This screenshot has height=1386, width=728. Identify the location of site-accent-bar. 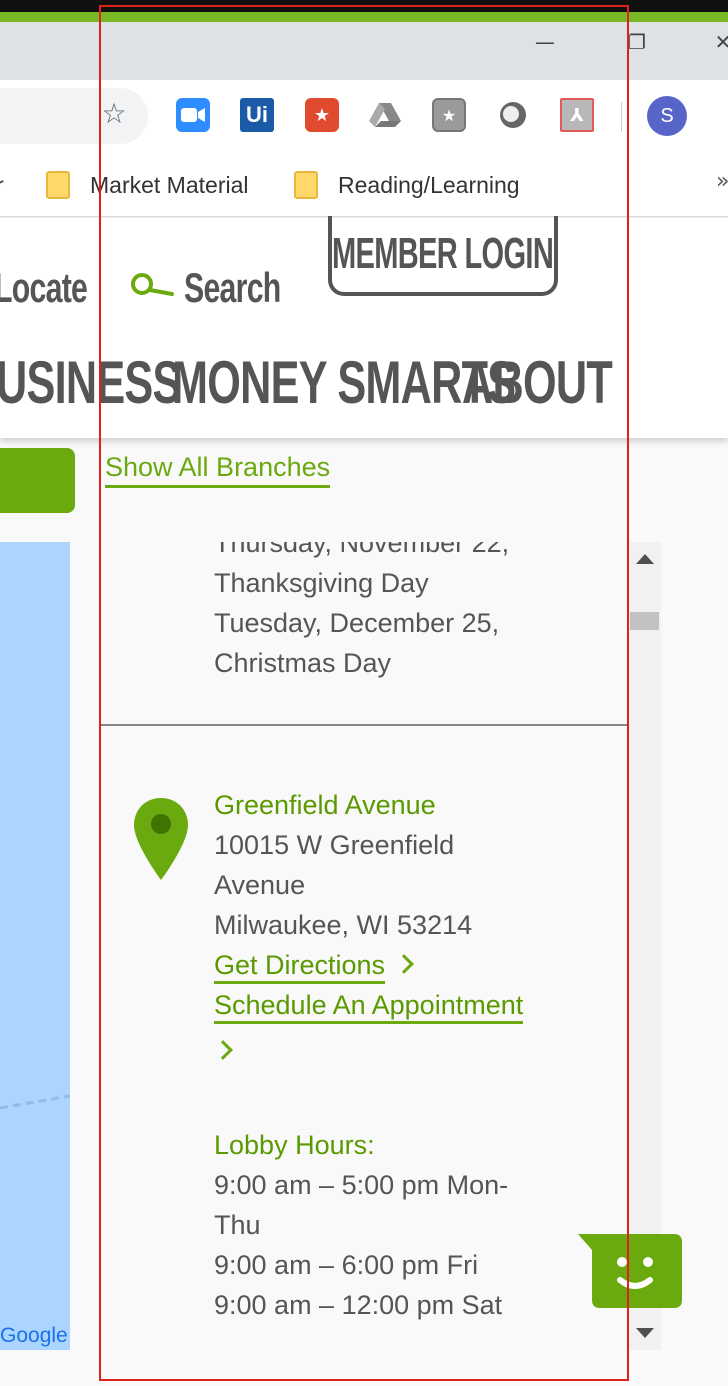
(364, 17).